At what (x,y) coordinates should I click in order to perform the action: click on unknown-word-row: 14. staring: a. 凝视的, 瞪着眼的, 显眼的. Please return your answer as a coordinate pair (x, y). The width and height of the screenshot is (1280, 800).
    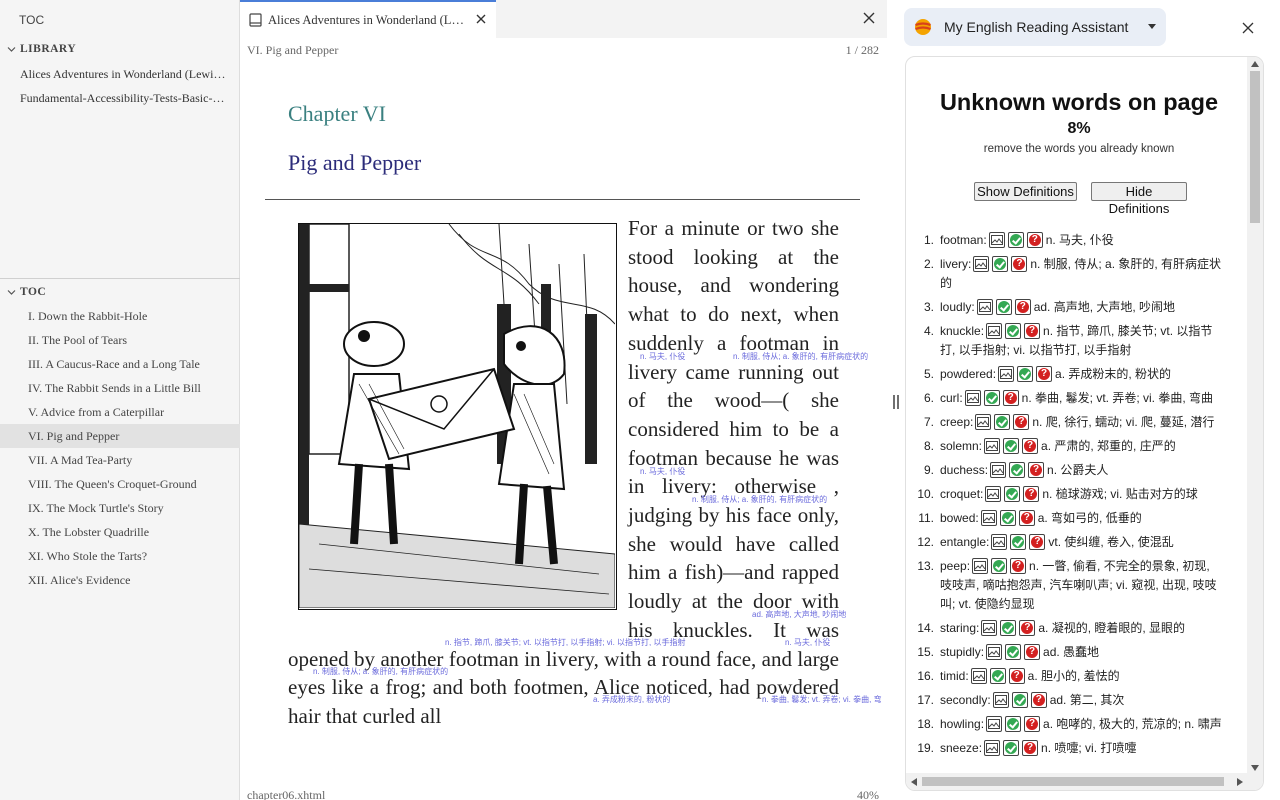
    Looking at the image, I should click on (1069, 628).